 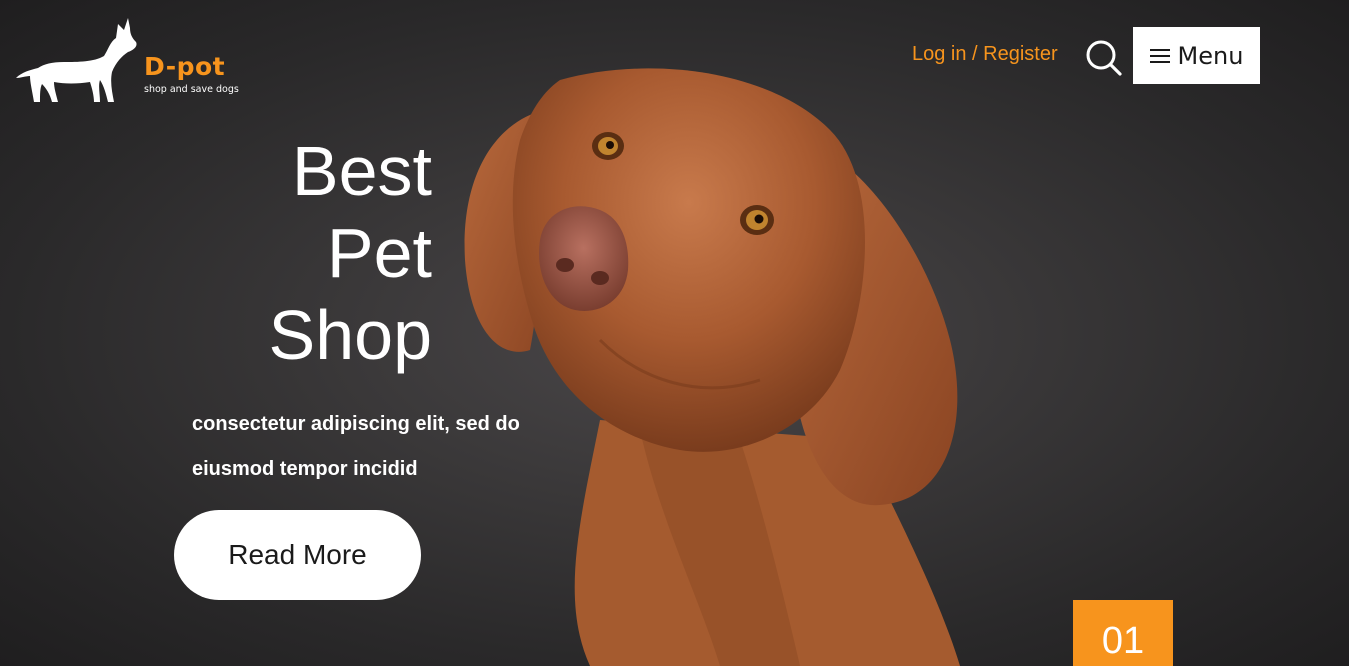 What do you see at coordinates (985, 54) in the screenshot?
I see `login-register-link: Log in / Register` at bounding box center [985, 54].